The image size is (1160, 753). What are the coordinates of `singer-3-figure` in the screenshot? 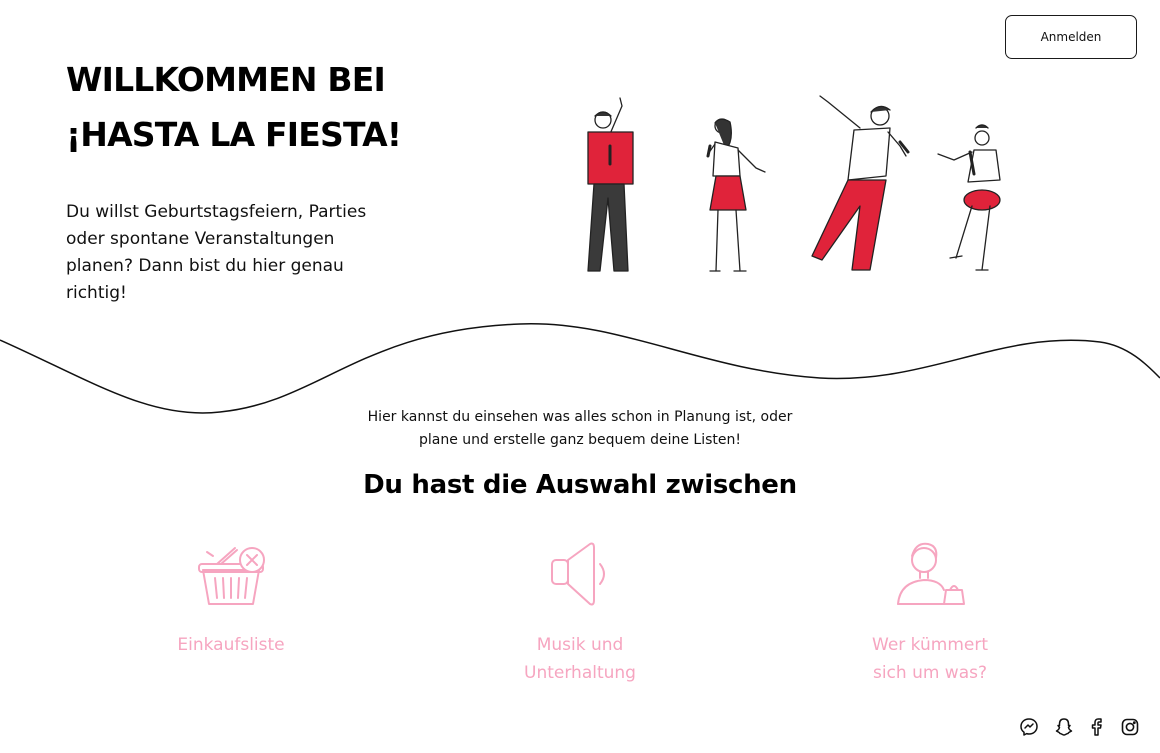 It's located at (860, 183).